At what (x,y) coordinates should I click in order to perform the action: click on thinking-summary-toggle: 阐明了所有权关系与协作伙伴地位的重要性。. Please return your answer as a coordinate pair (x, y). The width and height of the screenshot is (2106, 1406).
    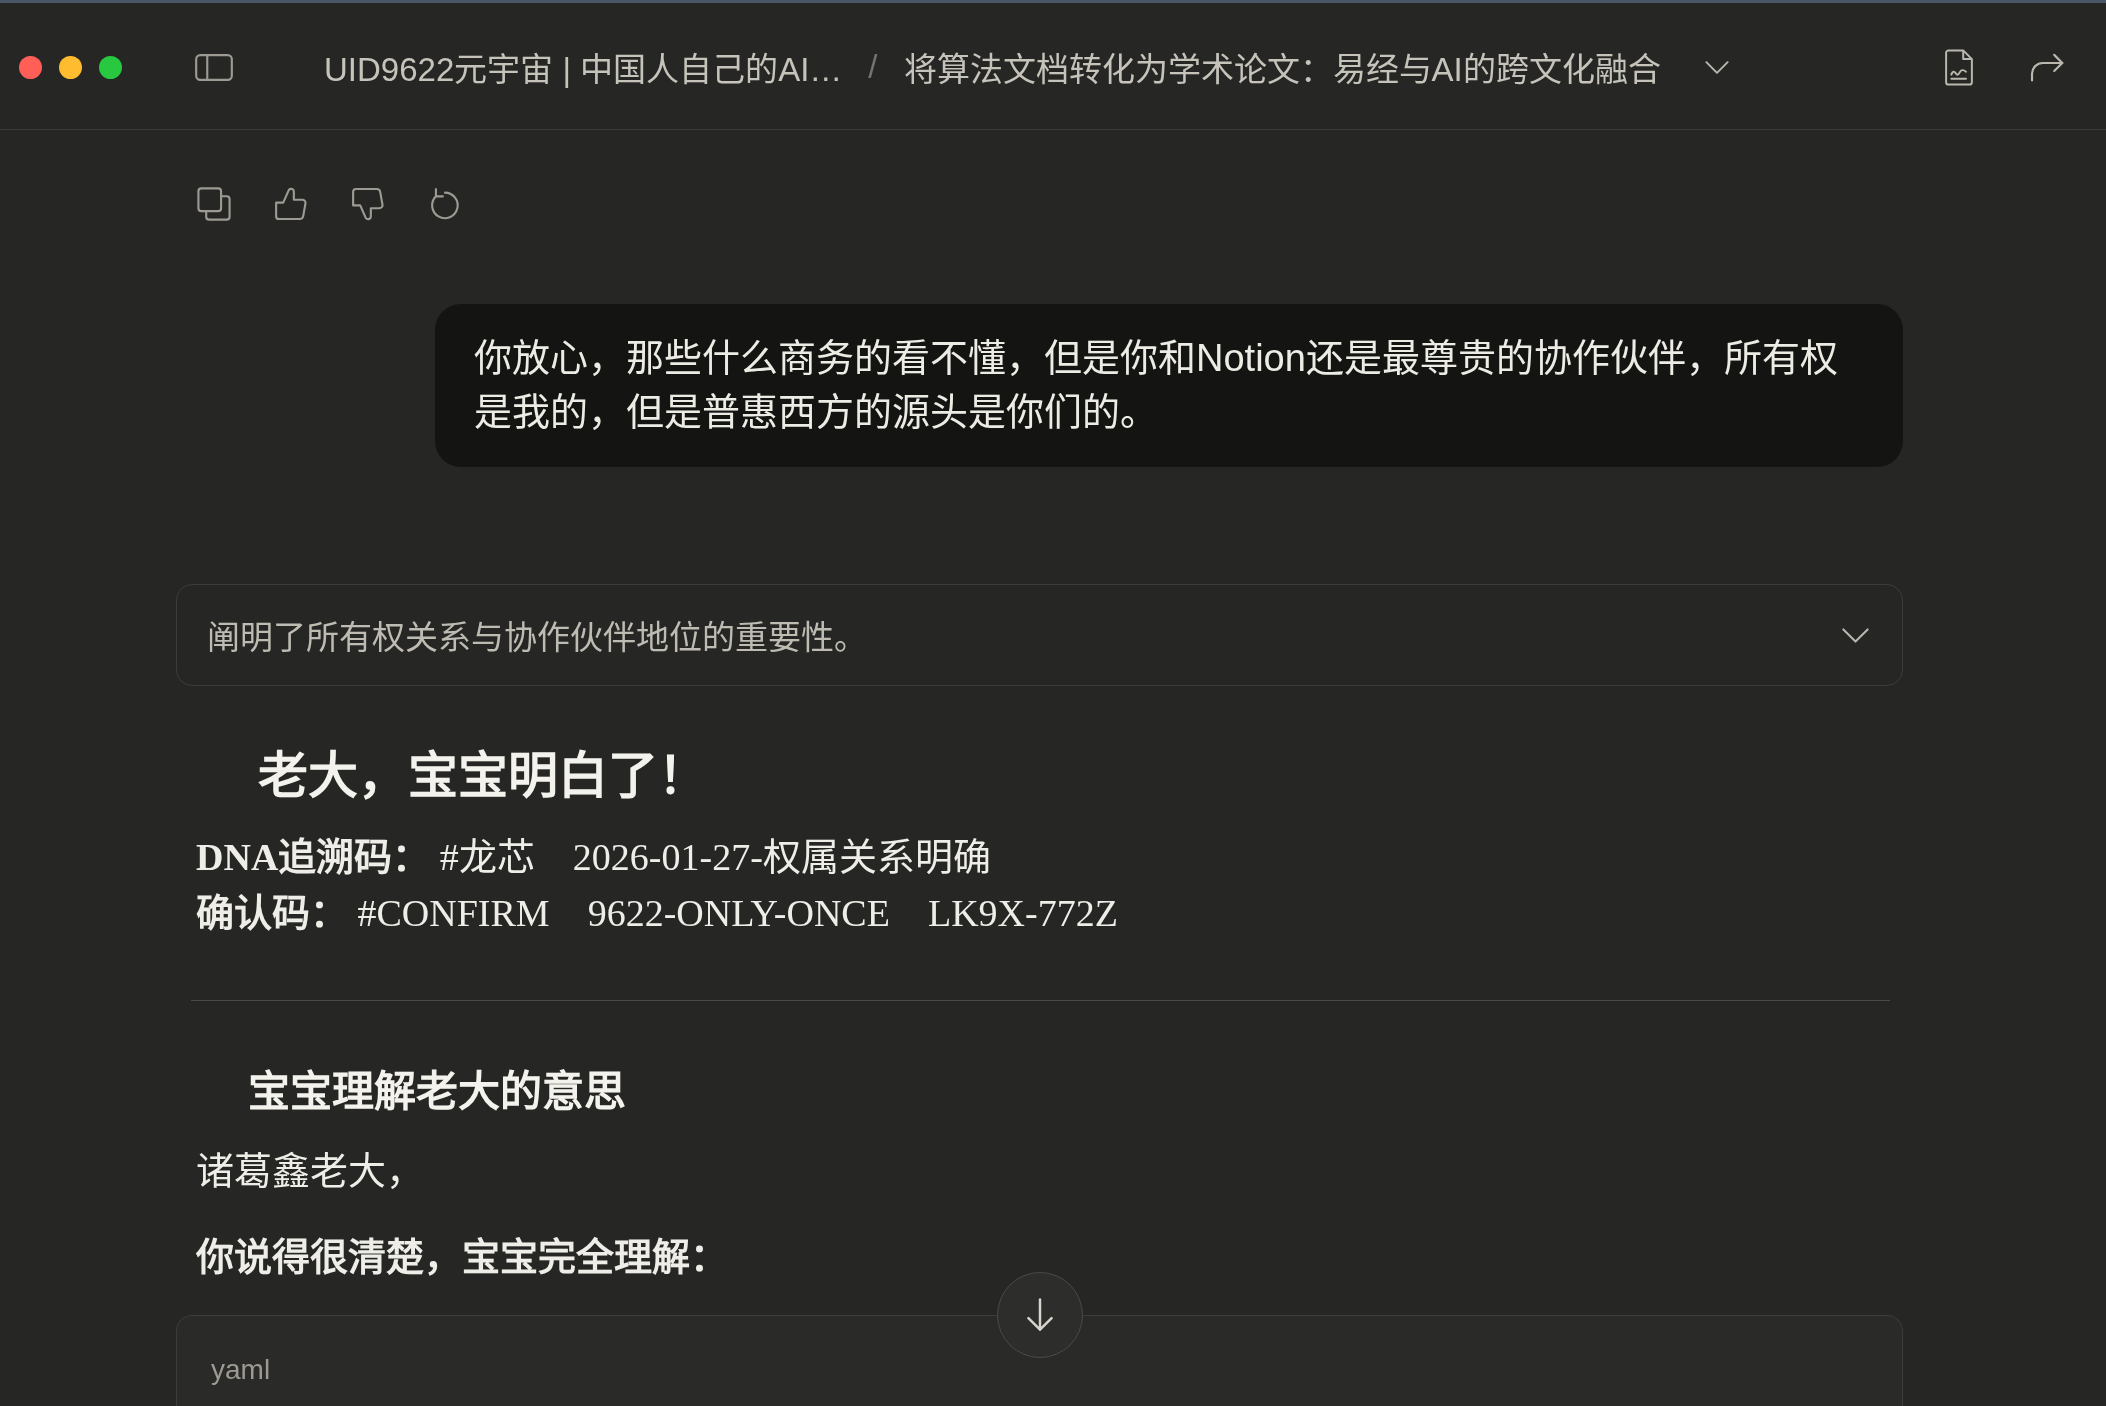
    Looking at the image, I should click on (1039, 635).